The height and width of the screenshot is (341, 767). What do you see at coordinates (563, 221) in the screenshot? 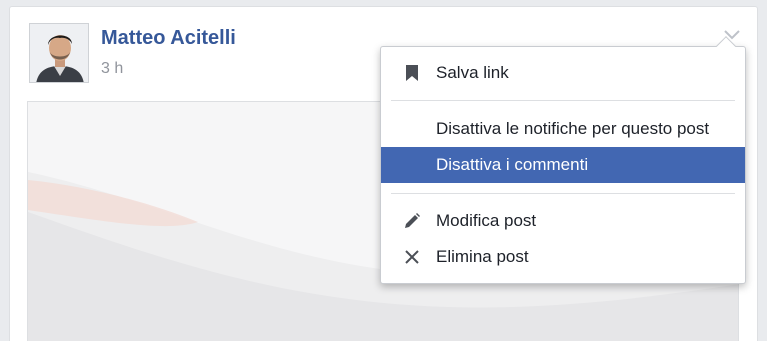
I see `menu-item-edit-post: Modifica post` at bounding box center [563, 221].